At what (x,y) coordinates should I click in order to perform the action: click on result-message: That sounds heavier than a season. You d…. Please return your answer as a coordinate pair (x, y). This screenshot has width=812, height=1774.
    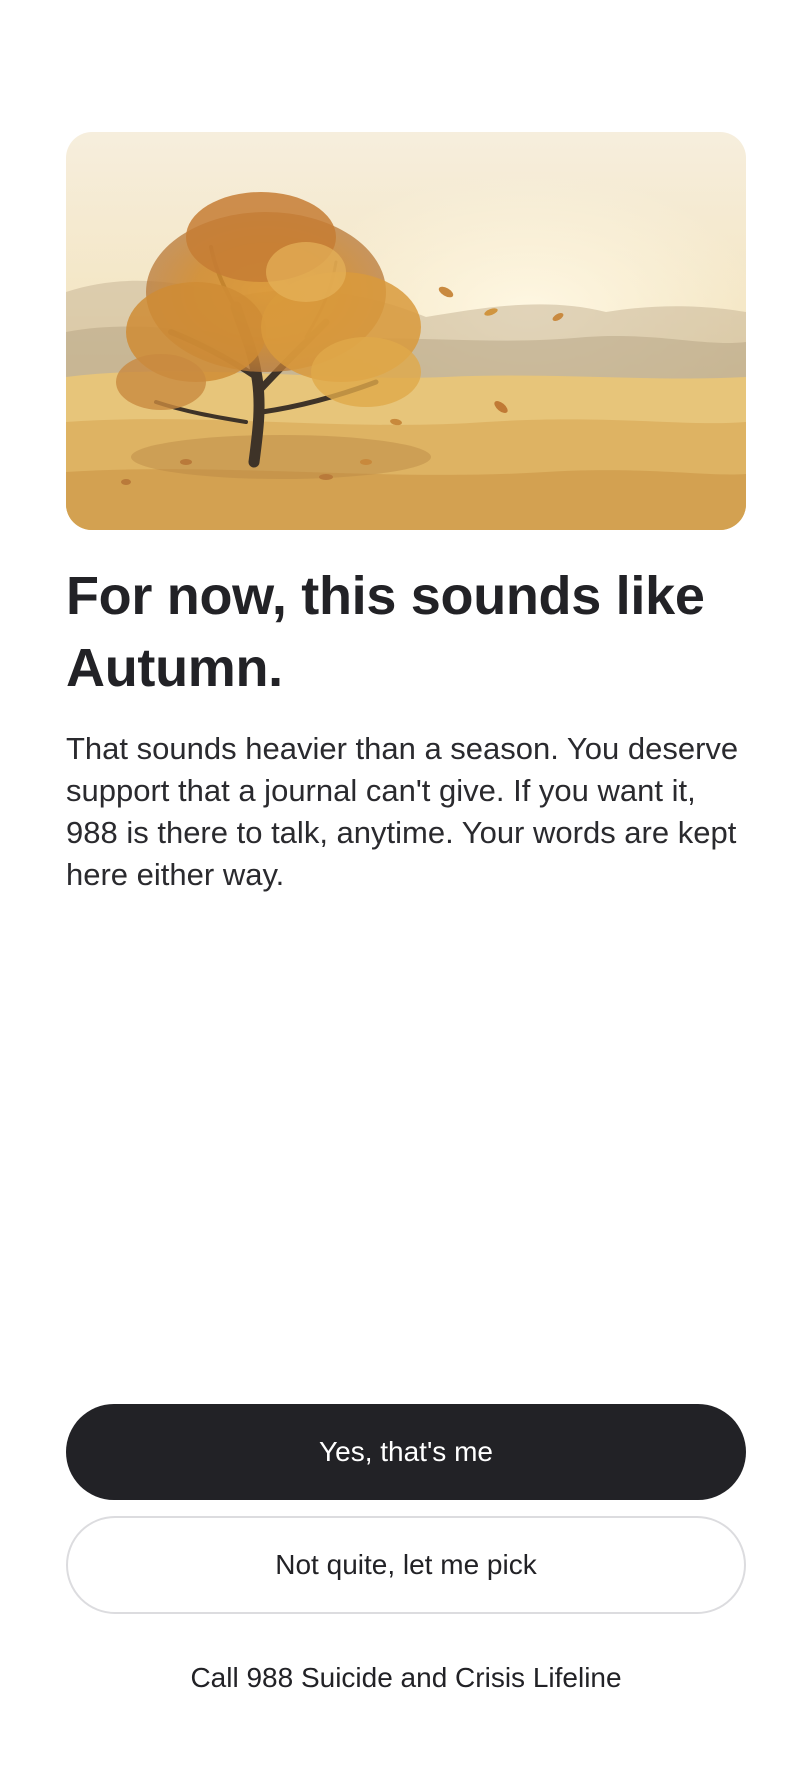
    Looking at the image, I should click on (402, 811).